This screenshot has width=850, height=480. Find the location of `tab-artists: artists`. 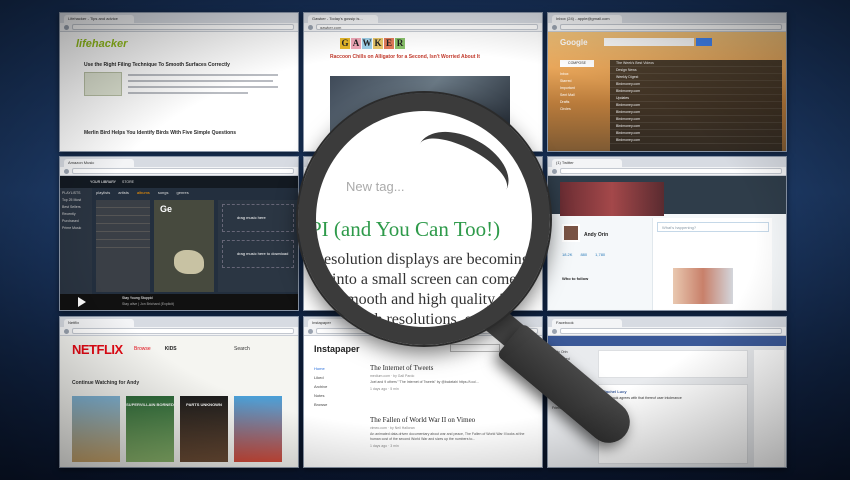

tab-artists: artists is located at coordinates (123, 192).